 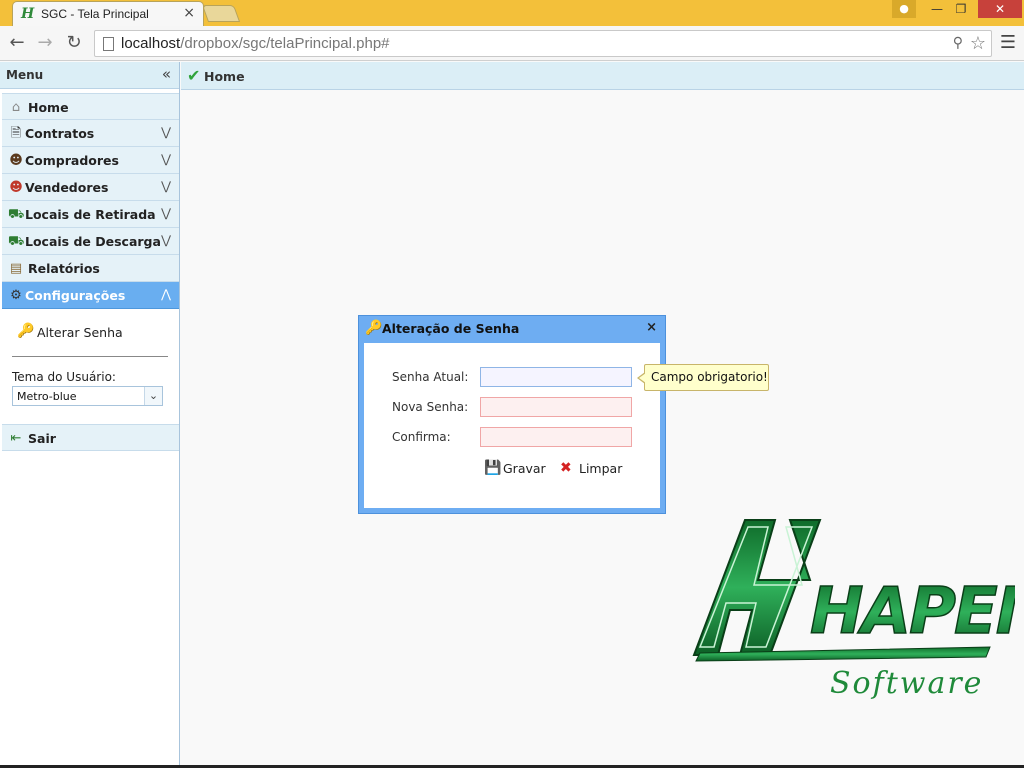 I want to click on check-icon: ✔, so click(x=194, y=75).